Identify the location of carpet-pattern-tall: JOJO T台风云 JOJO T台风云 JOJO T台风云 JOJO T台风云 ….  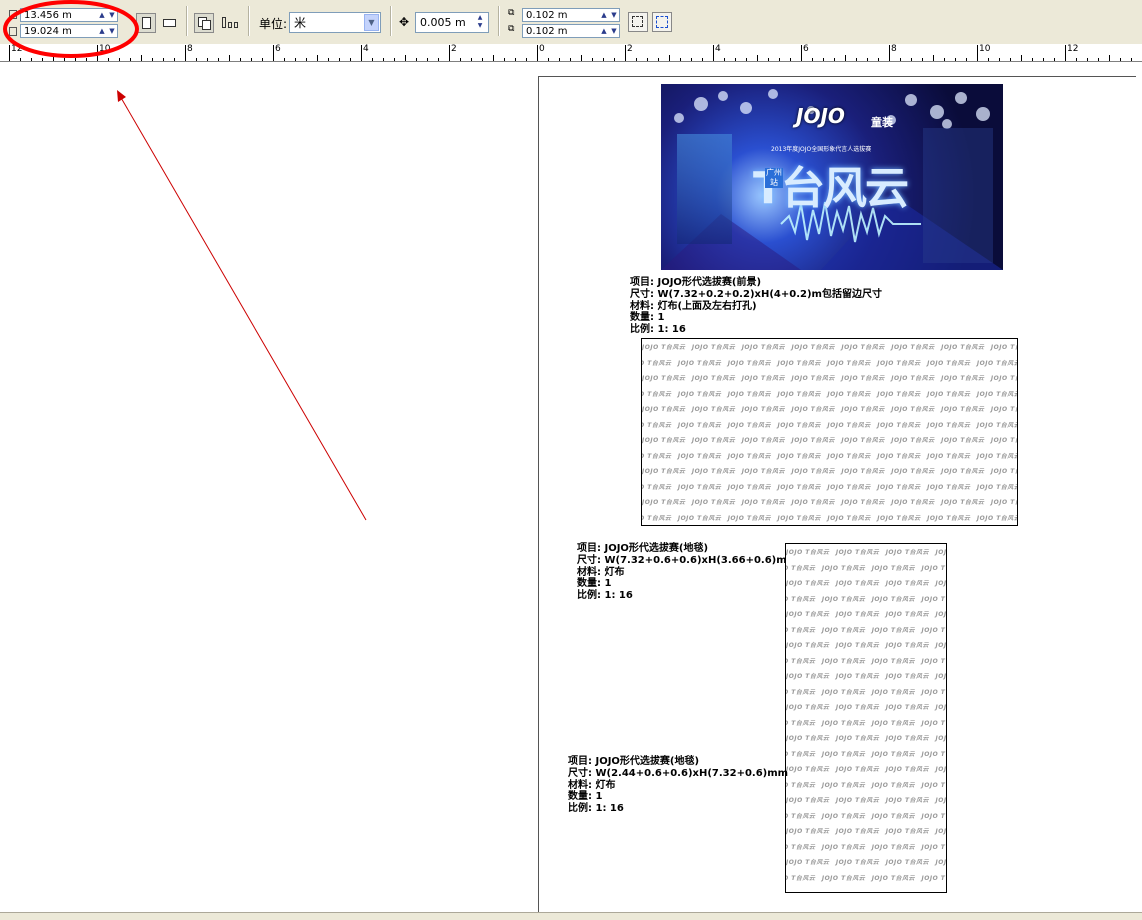
(866, 718).